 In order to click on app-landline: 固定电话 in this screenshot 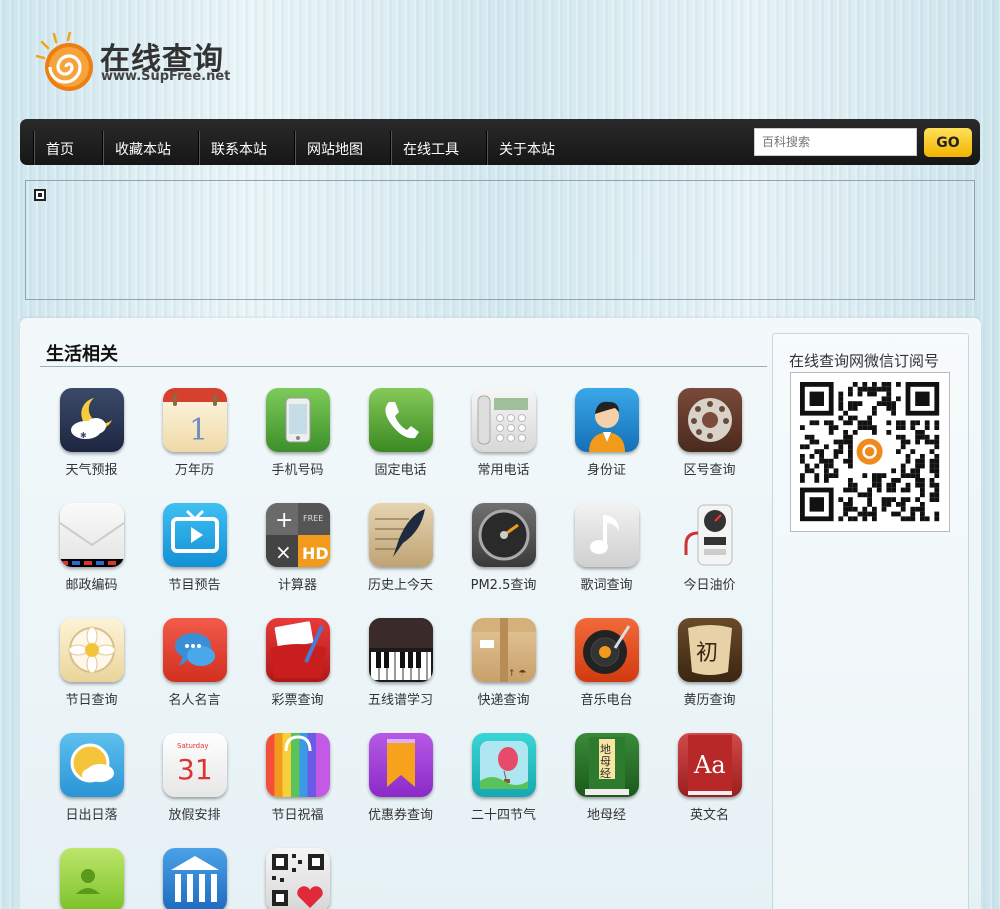, I will do `click(400, 433)`.